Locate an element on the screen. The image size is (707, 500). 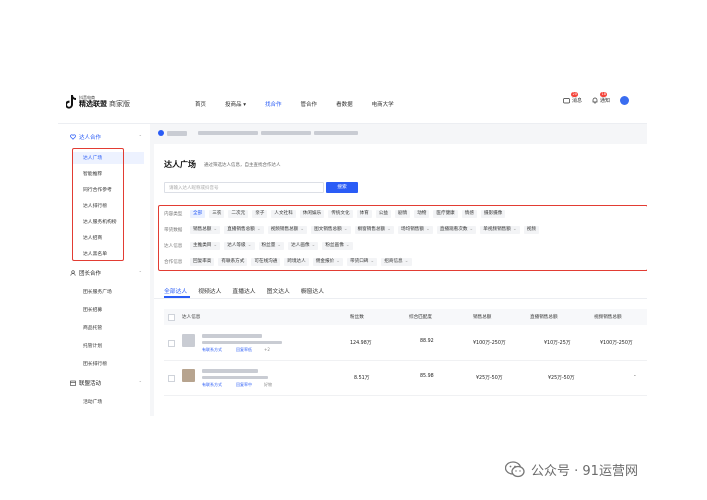
notices-button: 18 通知 is located at coordinates (601, 98).